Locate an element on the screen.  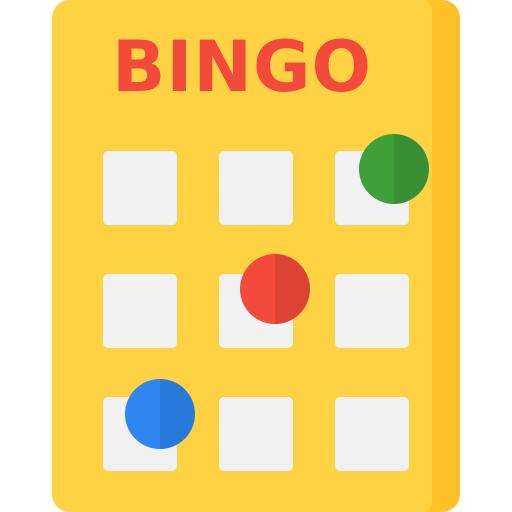
grid-cell-r1c1 is located at coordinates (140, 188).